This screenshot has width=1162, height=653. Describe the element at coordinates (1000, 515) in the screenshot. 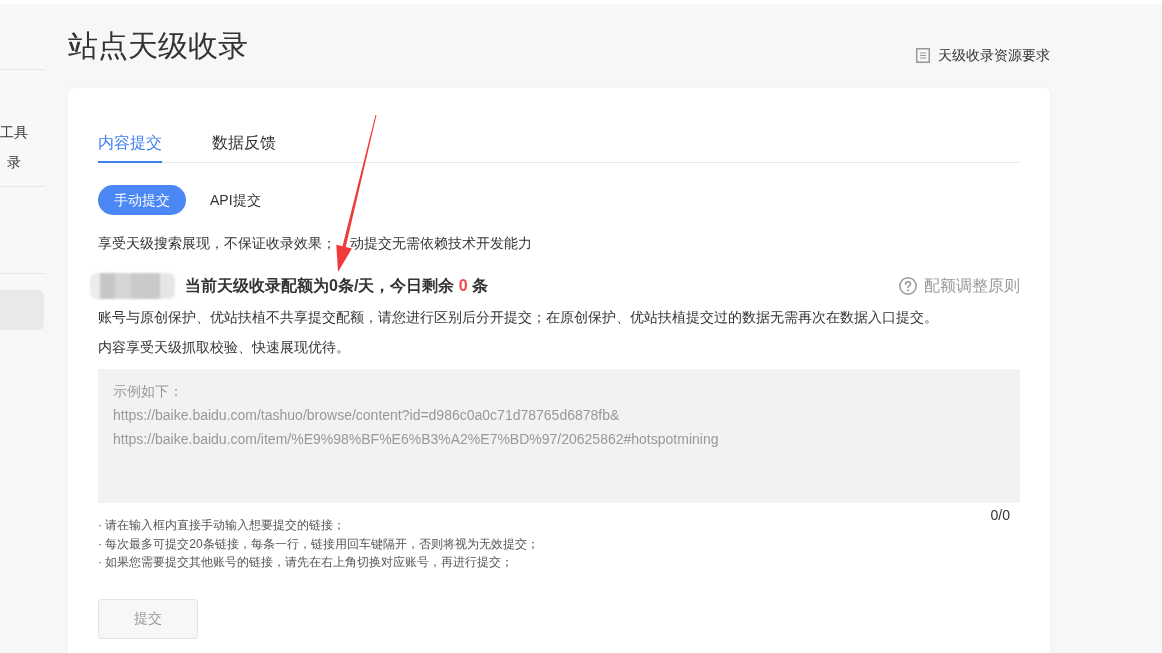

I see `character-counter: 0/0` at that location.